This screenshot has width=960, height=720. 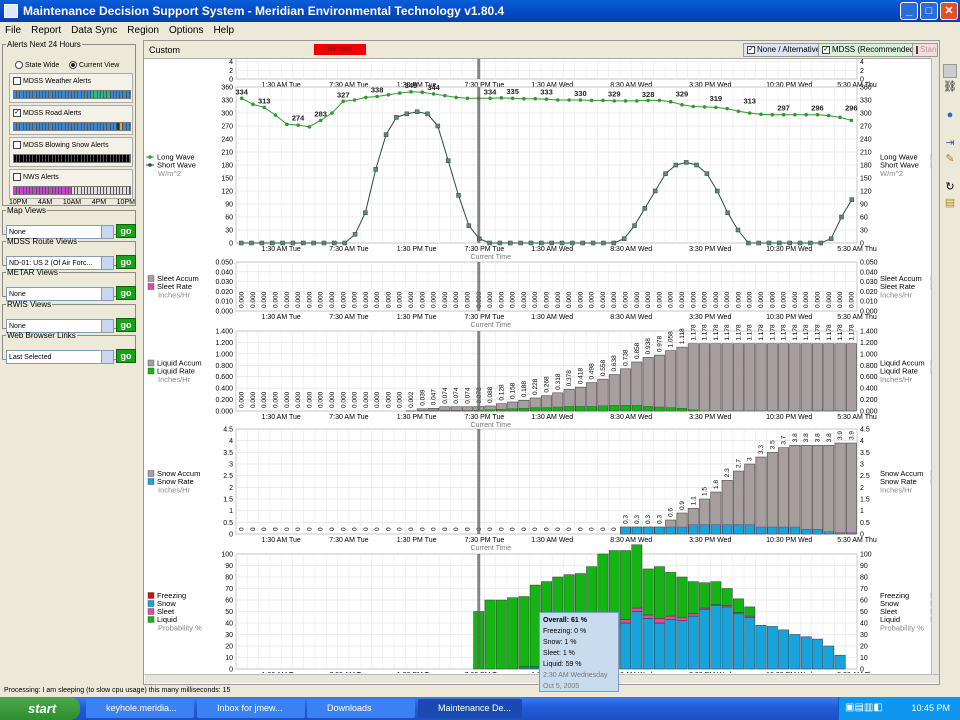 What do you see at coordinates (950, 71) in the screenshot?
I see `blank-icon` at bounding box center [950, 71].